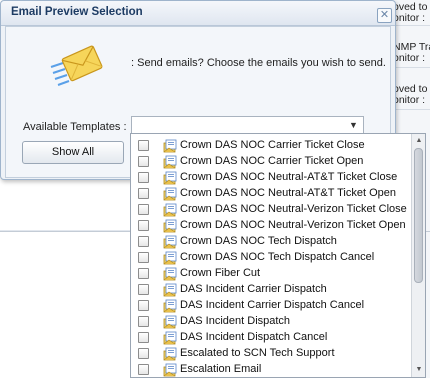 The width and height of the screenshot is (430, 378). Describe the element at coordinates (254, 337) in the screenshot. I see `template-option-label: DAS Incident Dispatch Cancel` at that location.